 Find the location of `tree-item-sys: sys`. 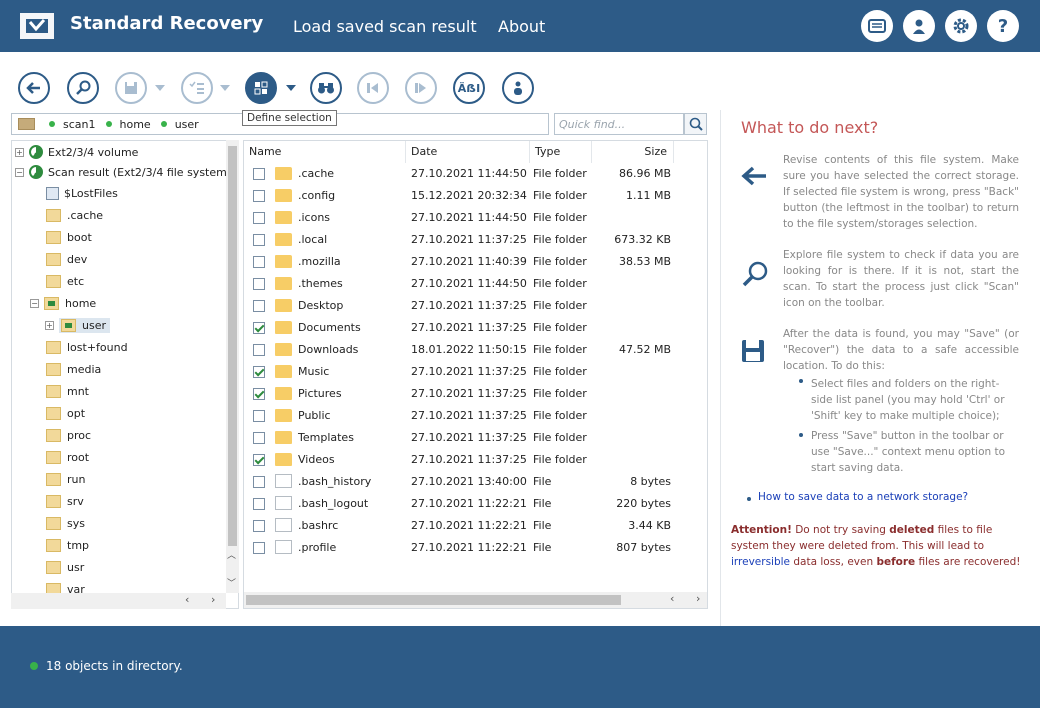

tree-item-sys: sys is located at coordinates (65, 523).